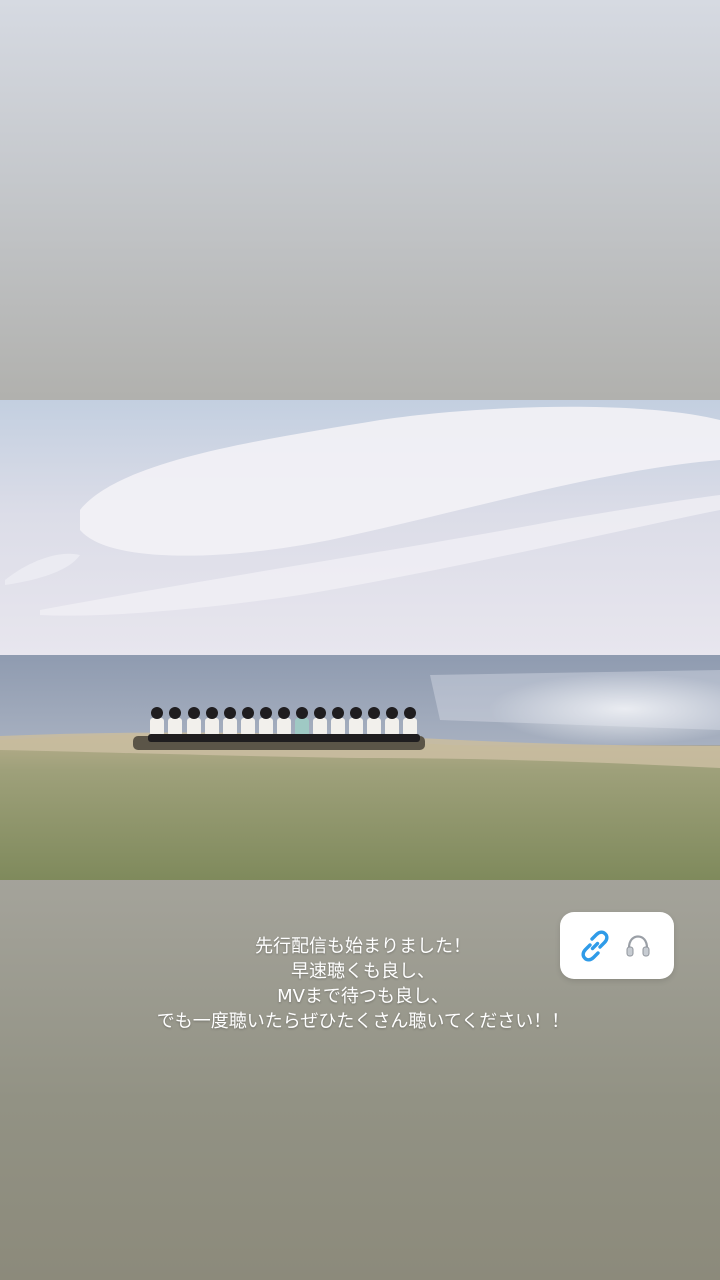 The image size is (720, 1280). I want to click on headphones-icon, so click(638, 946).